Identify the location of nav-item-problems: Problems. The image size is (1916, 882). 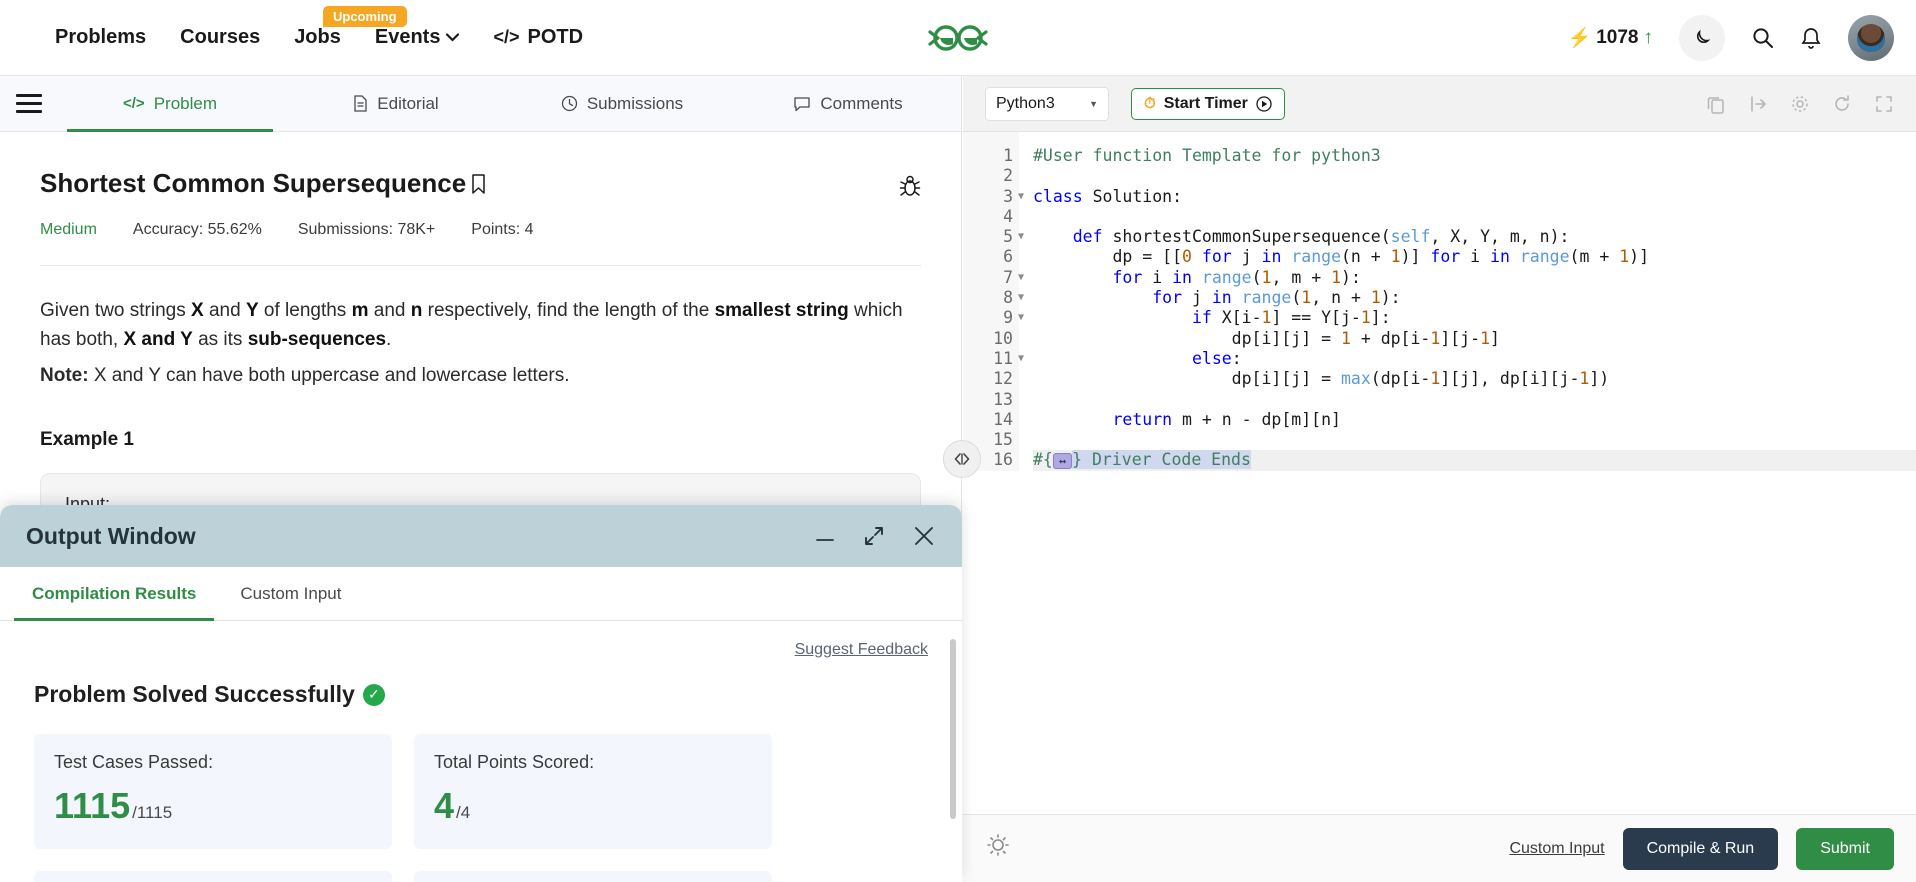
(100, 37).